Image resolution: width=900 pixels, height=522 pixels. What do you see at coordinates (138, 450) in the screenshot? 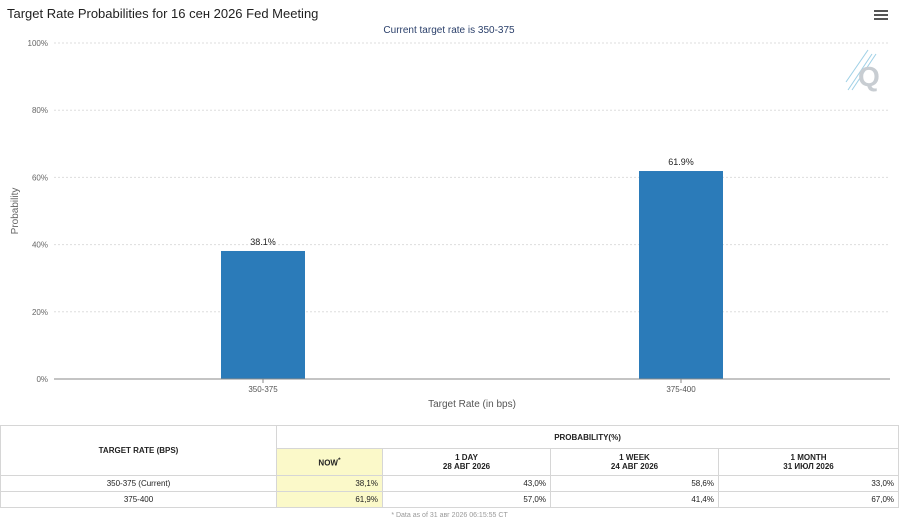
I see `target-rate-header: TARGET RATE (BPS)` at bounding box center [138, 450].